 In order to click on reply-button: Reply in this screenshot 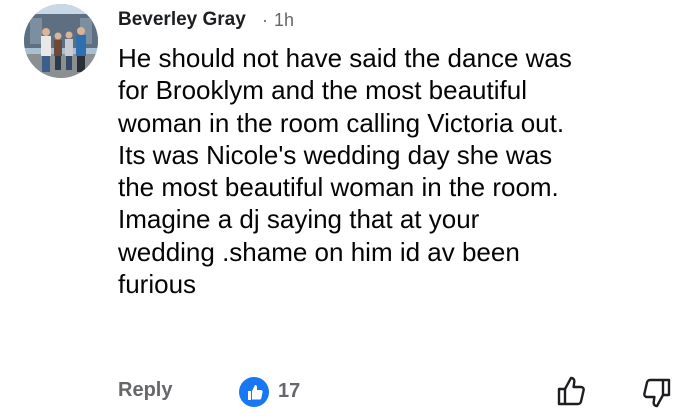, I will do `click(145, 390)`.